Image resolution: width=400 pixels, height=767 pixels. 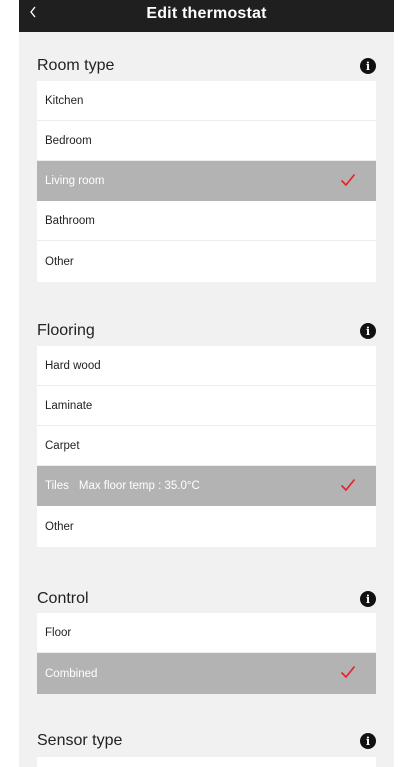 What do you see at coordinates (70, 220) in the screenshot?
I see `item-label: Bathroom` at bounding box center [70, 220].